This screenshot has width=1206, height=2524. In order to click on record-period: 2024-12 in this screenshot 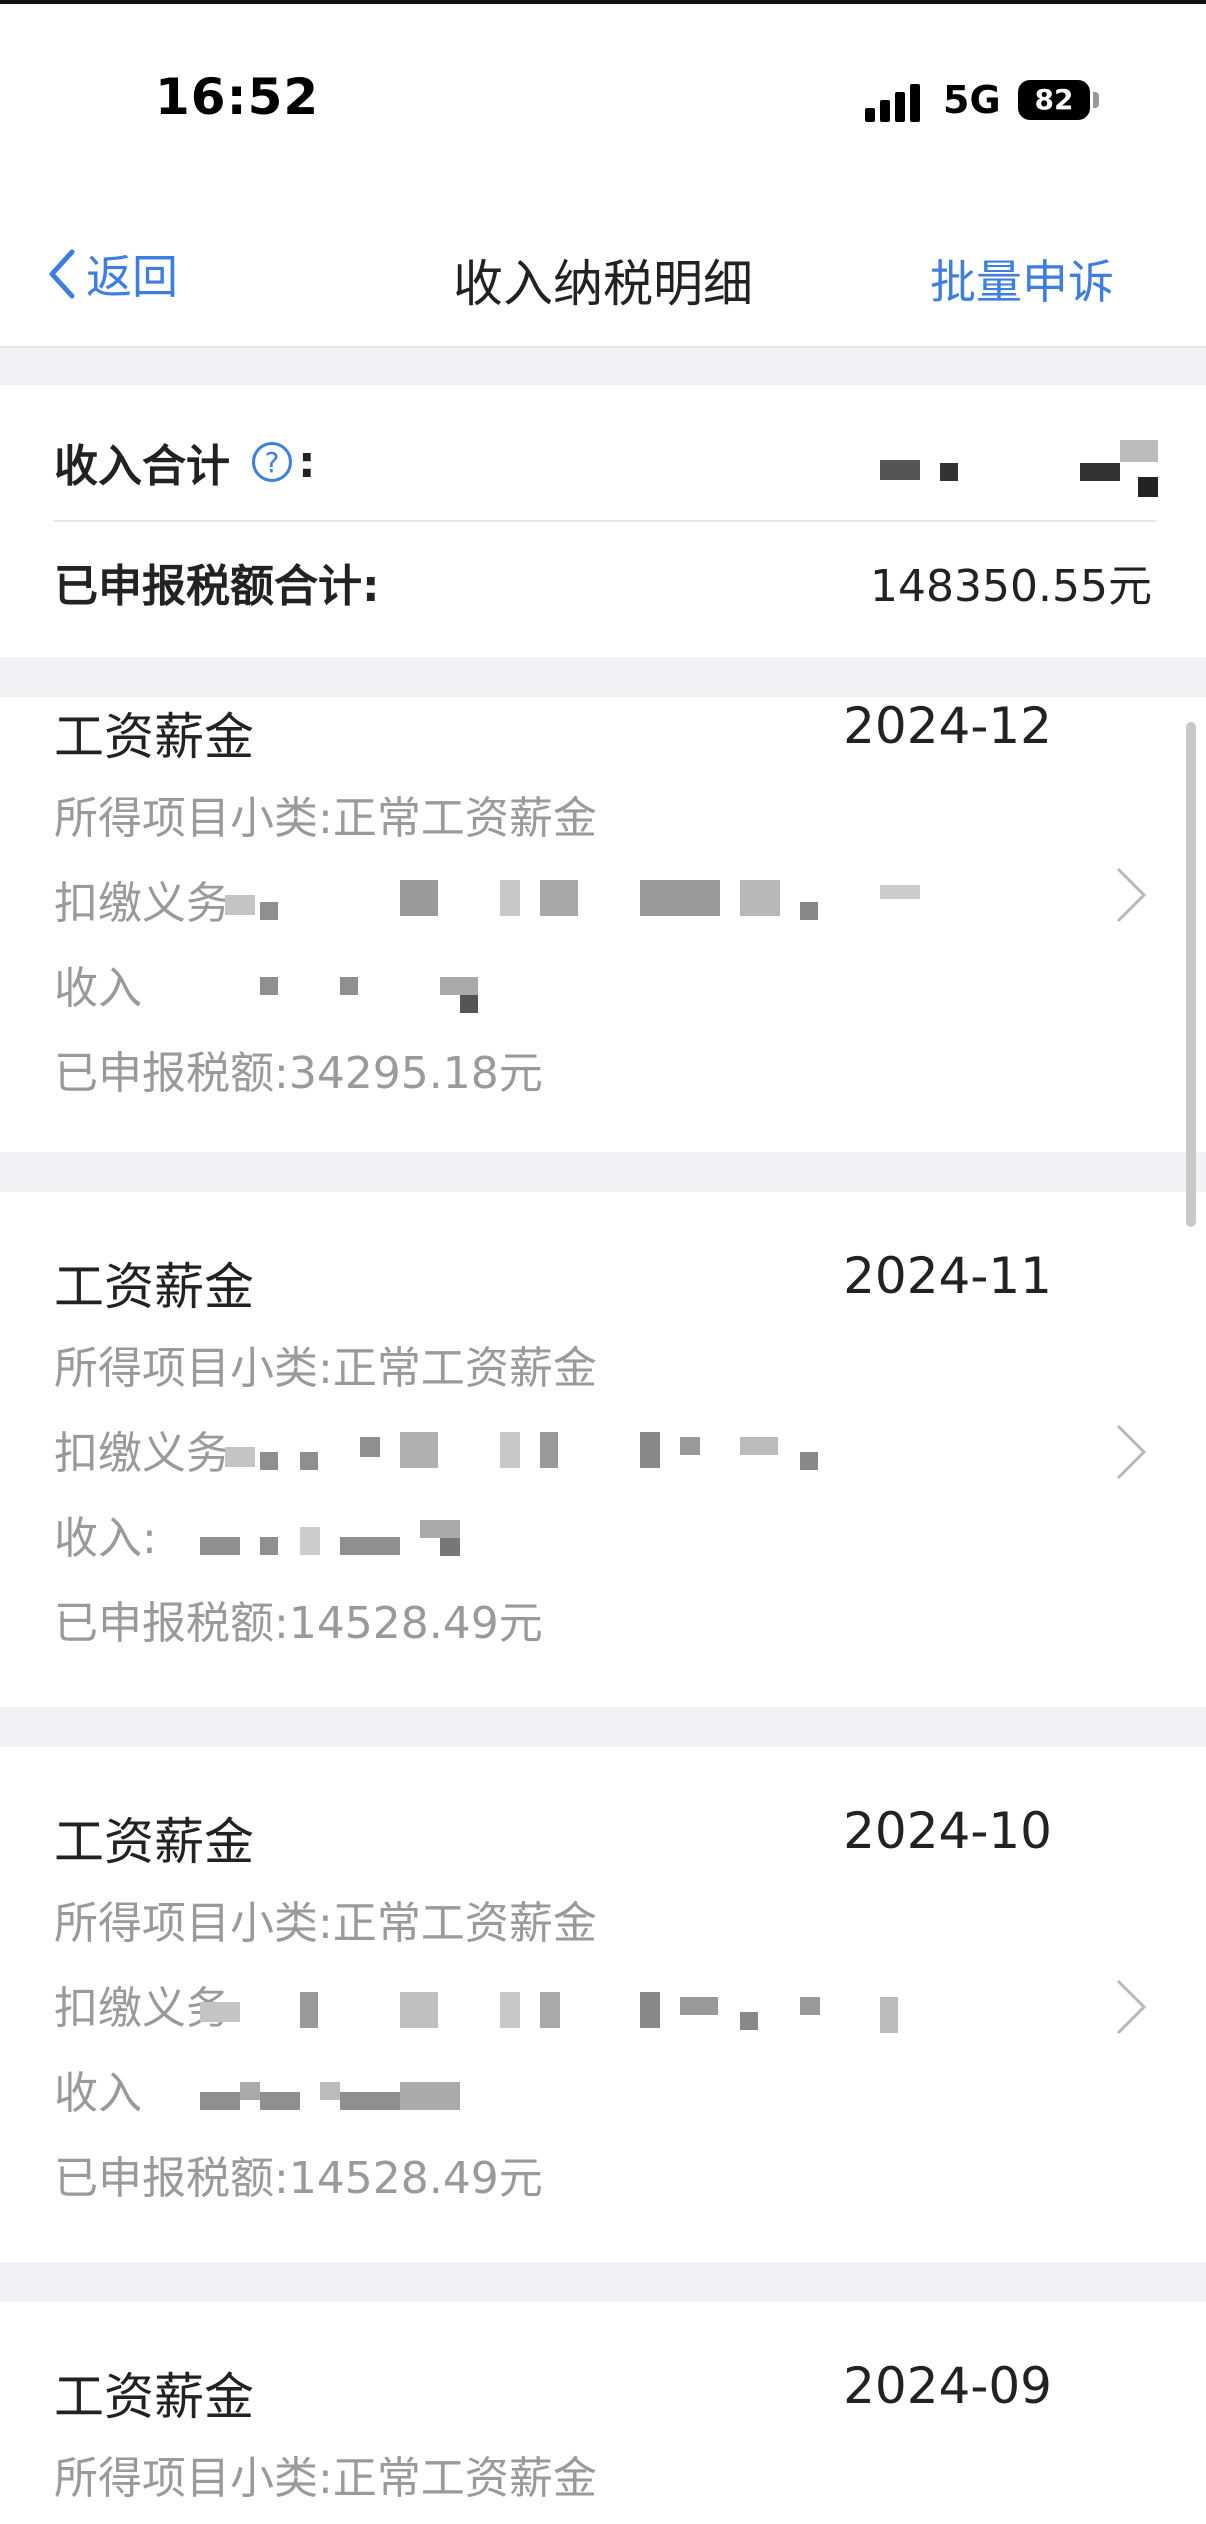, I will do `click(947, 726)`.